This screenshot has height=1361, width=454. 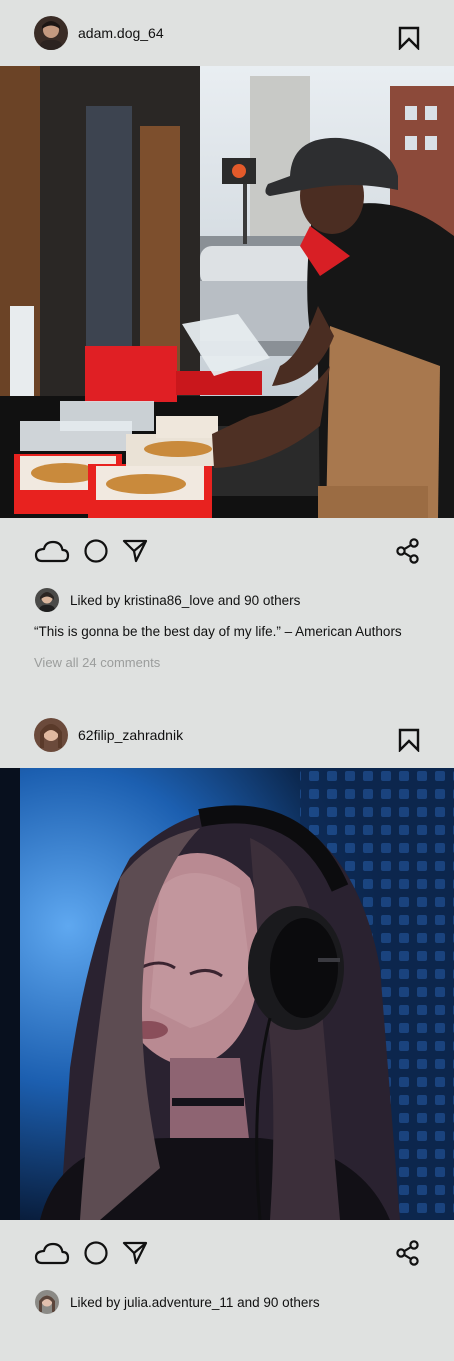 What do you see at coordinates (185, 600) in the screenshot?
I see `likes-text: Liked by kristina86_love and 90 others` at bounding box center [185, 600].